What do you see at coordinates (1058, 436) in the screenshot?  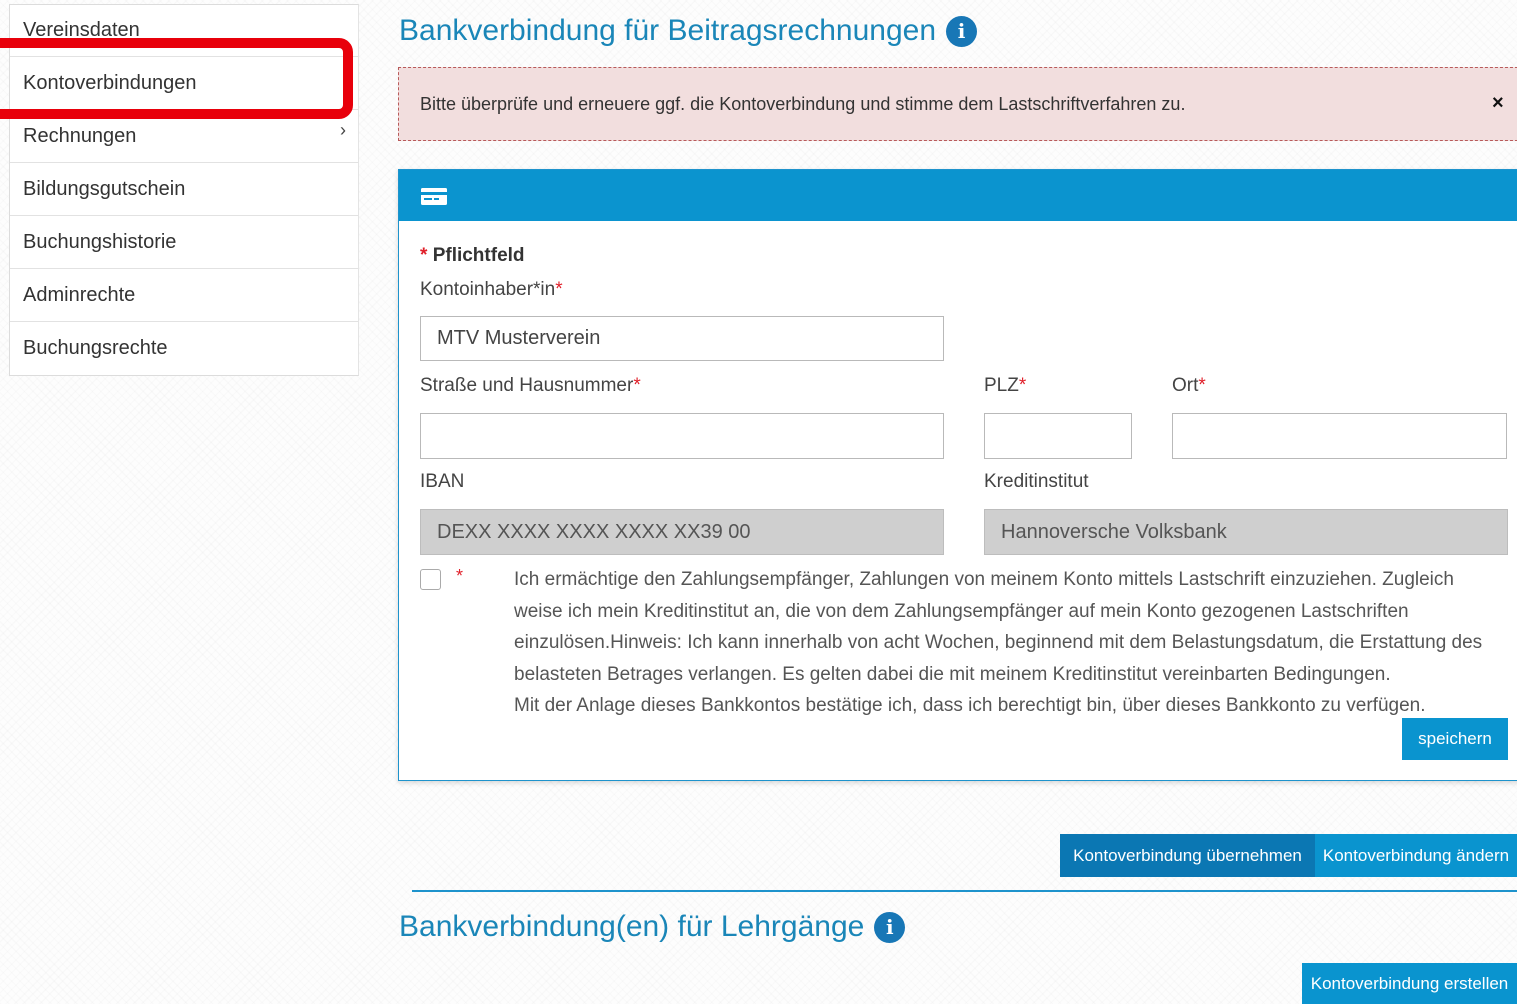 I see `zip-input` at bounding box center [1058, 436].